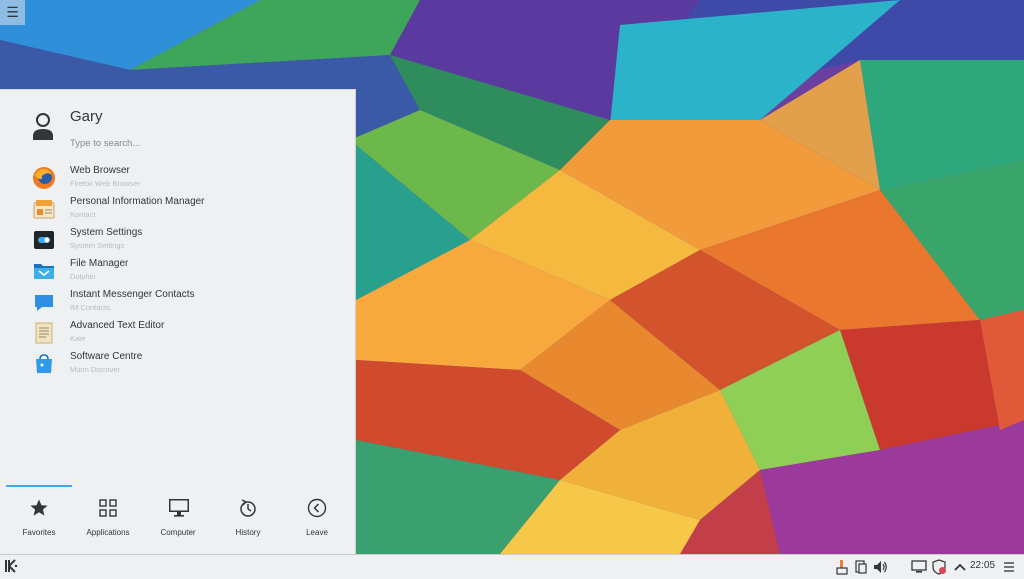  I want to click on system-settings-icon, so click(44, 240).